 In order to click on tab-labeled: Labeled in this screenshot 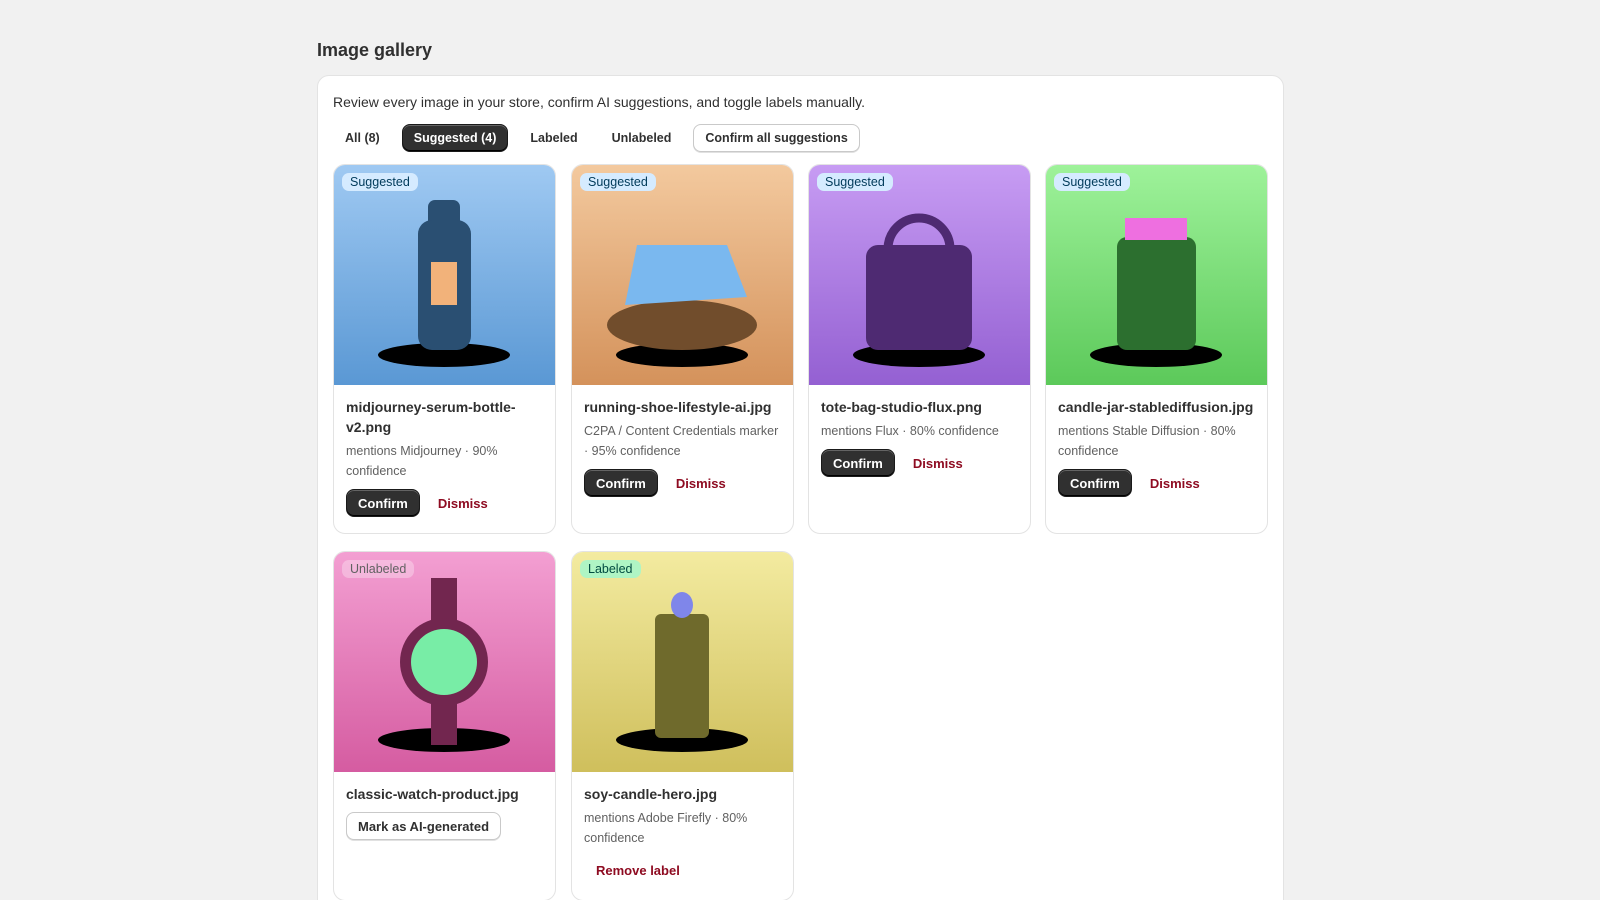, I will do `click(553, 138)`.